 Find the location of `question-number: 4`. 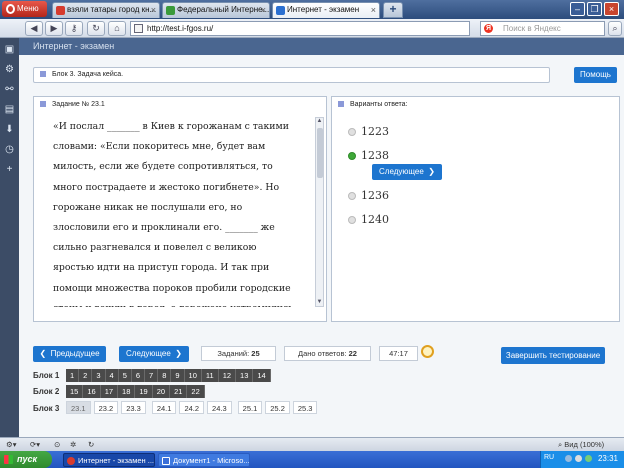

question-number: 4 is located at coordinates (112, 375).